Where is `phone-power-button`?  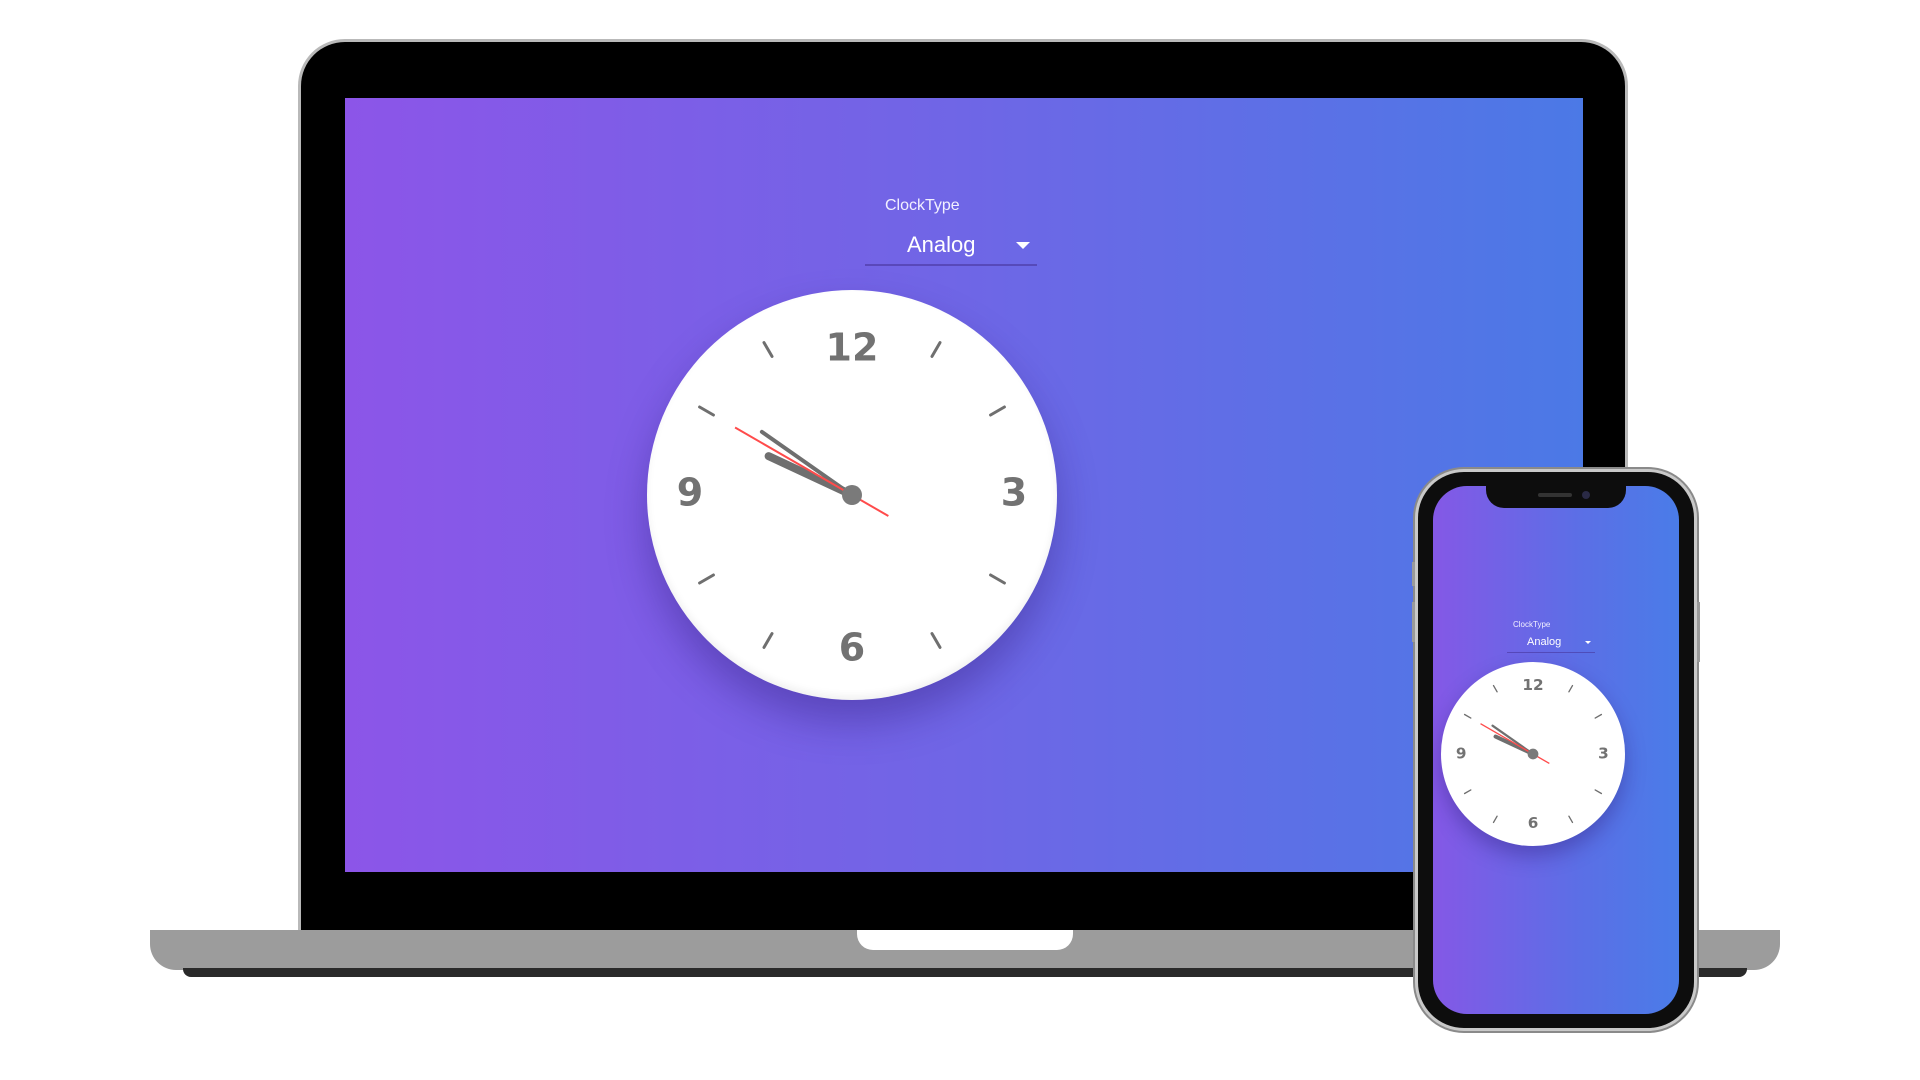 phone-power-button is located at coordinates (1698, 632).